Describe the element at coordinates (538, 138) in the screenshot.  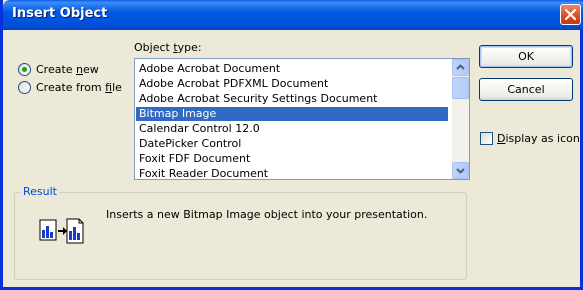
I see `display-as-icon-label: Display as icon` at that location.